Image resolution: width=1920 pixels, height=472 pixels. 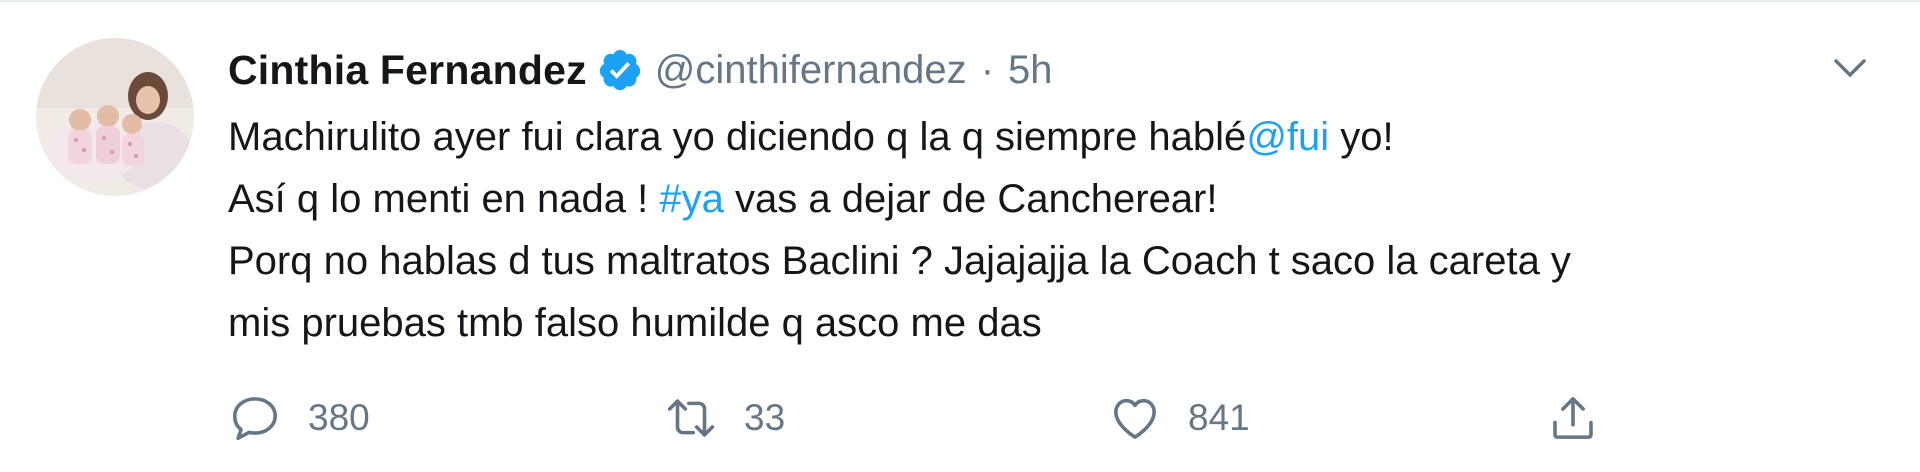 What do you see at coordinates (1219, 417) in the screenshot?
I see `like-count: 841` at bounding box center [1219, 417].